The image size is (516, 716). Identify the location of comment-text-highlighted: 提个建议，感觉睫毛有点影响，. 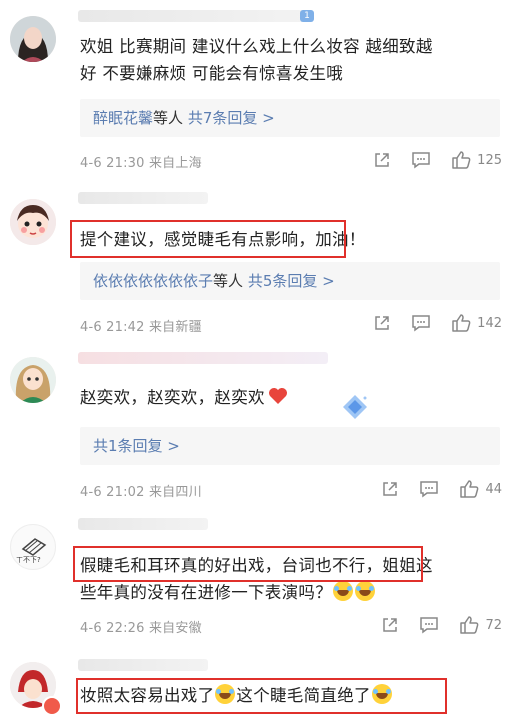
(198, 239).